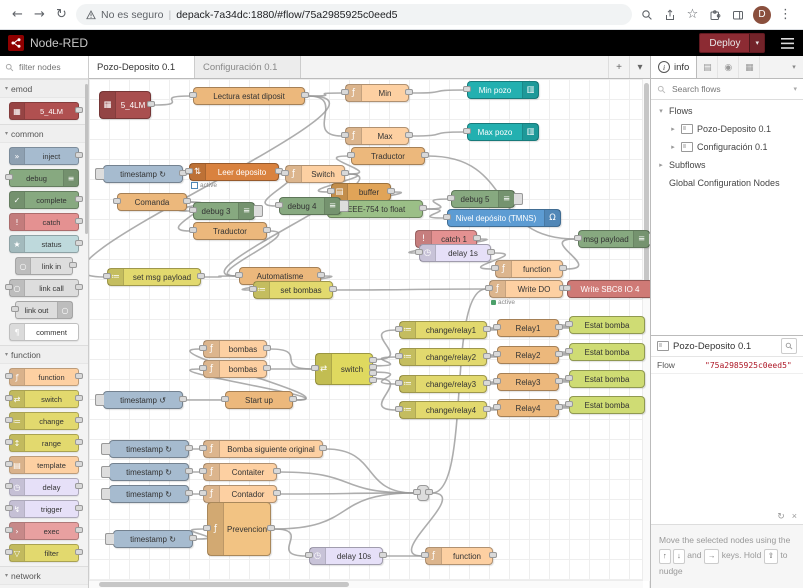 The width and height of the screenshot is (803, 588). I want to click on flow-node-debug3: debug 3 ≡, so click(226, 211).